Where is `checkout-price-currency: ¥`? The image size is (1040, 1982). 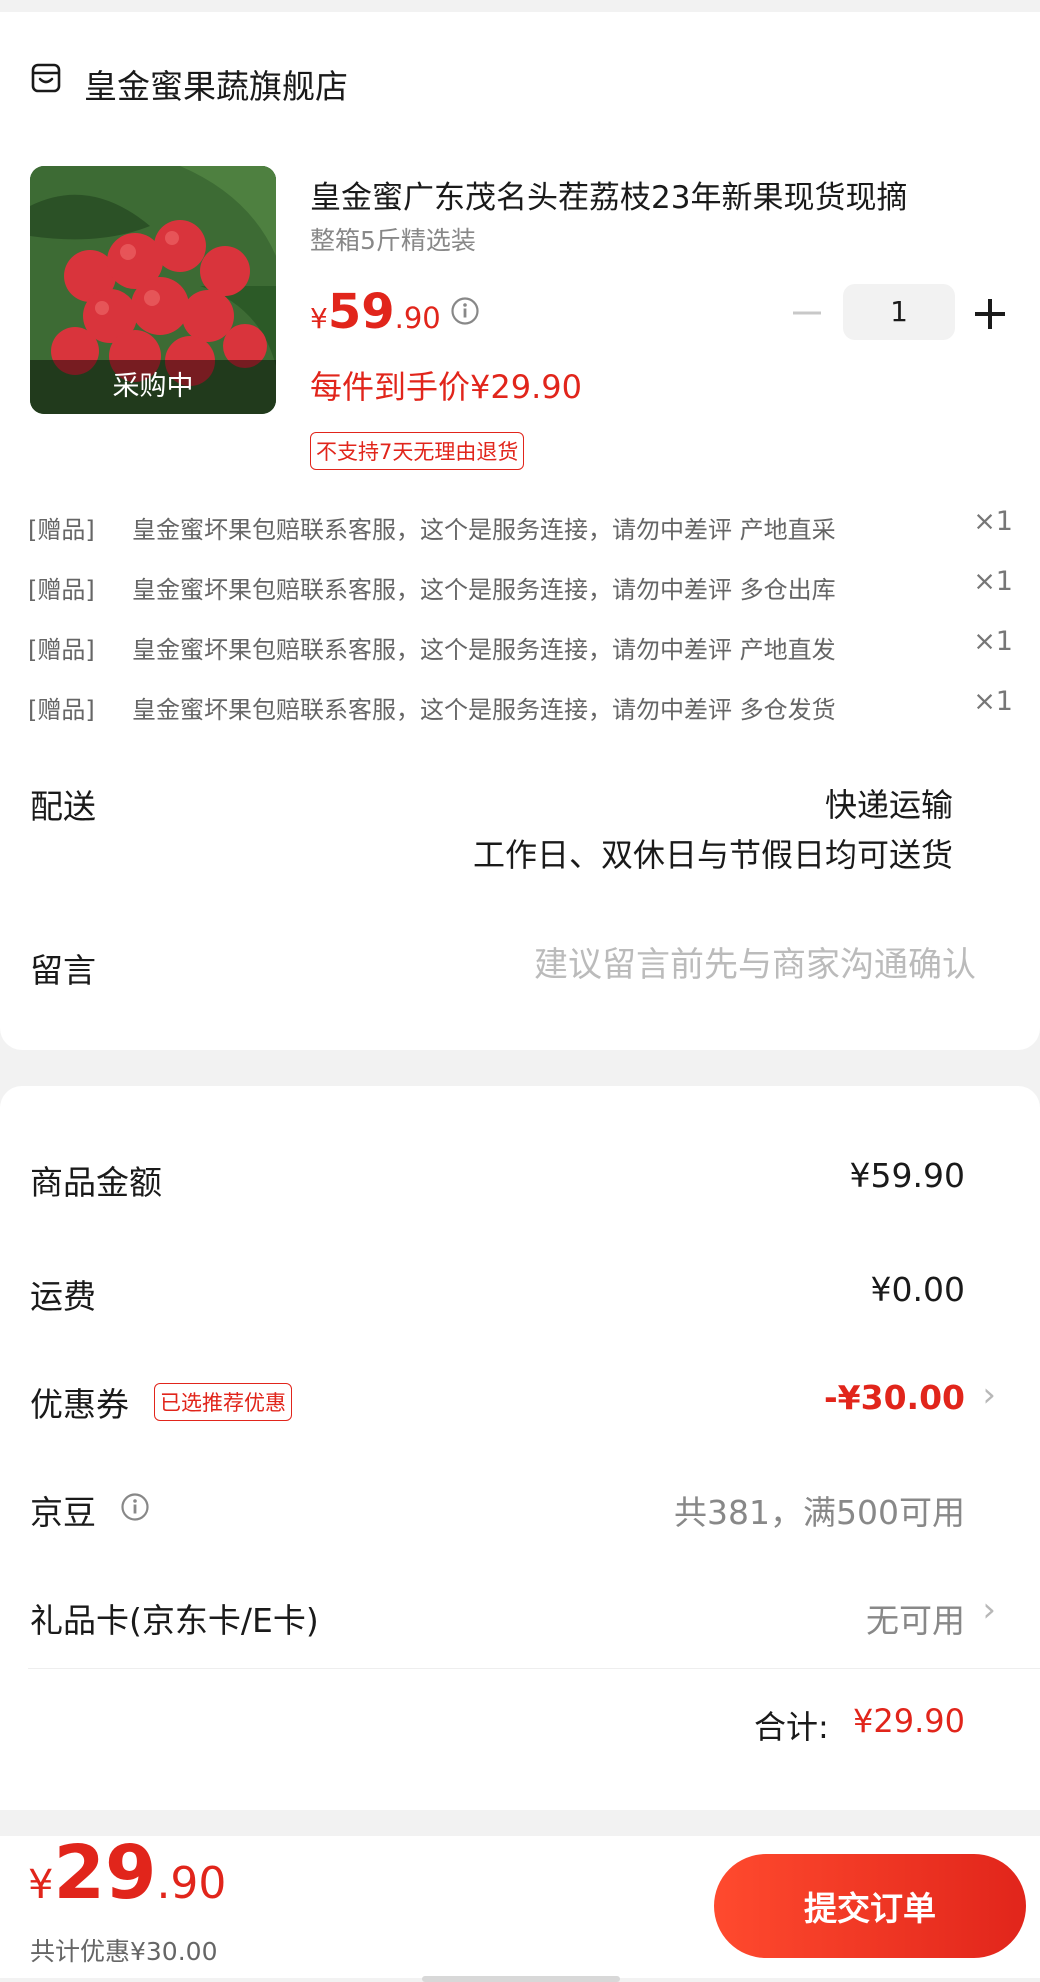
checkout-price-currency: ¥ is located at coordinates (41, 1885).